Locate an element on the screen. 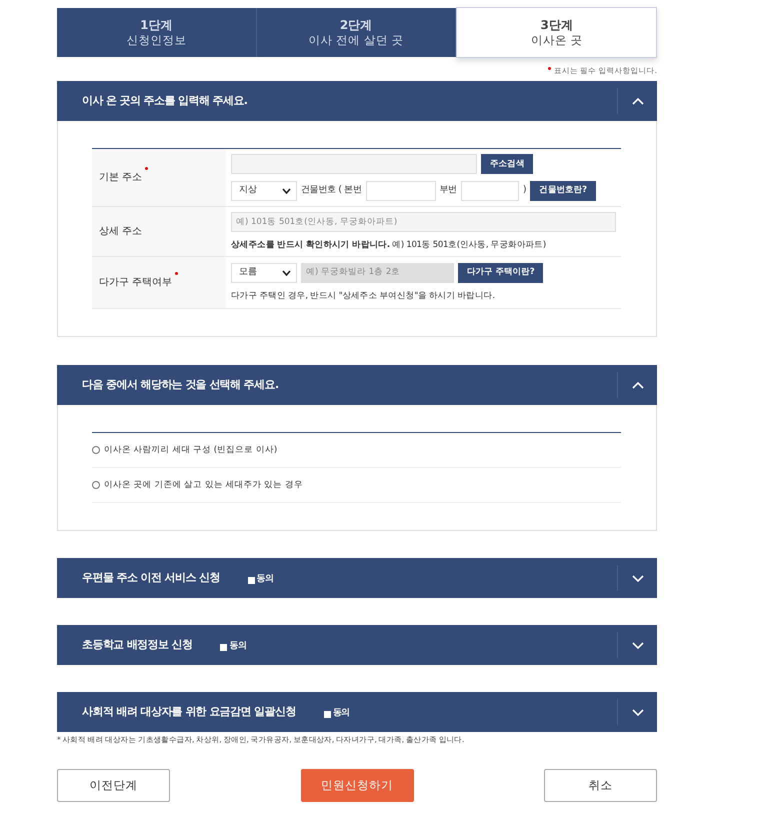  section-header: 초등학교 배정정보 신청 동의 is located at coordinates (357, 645).